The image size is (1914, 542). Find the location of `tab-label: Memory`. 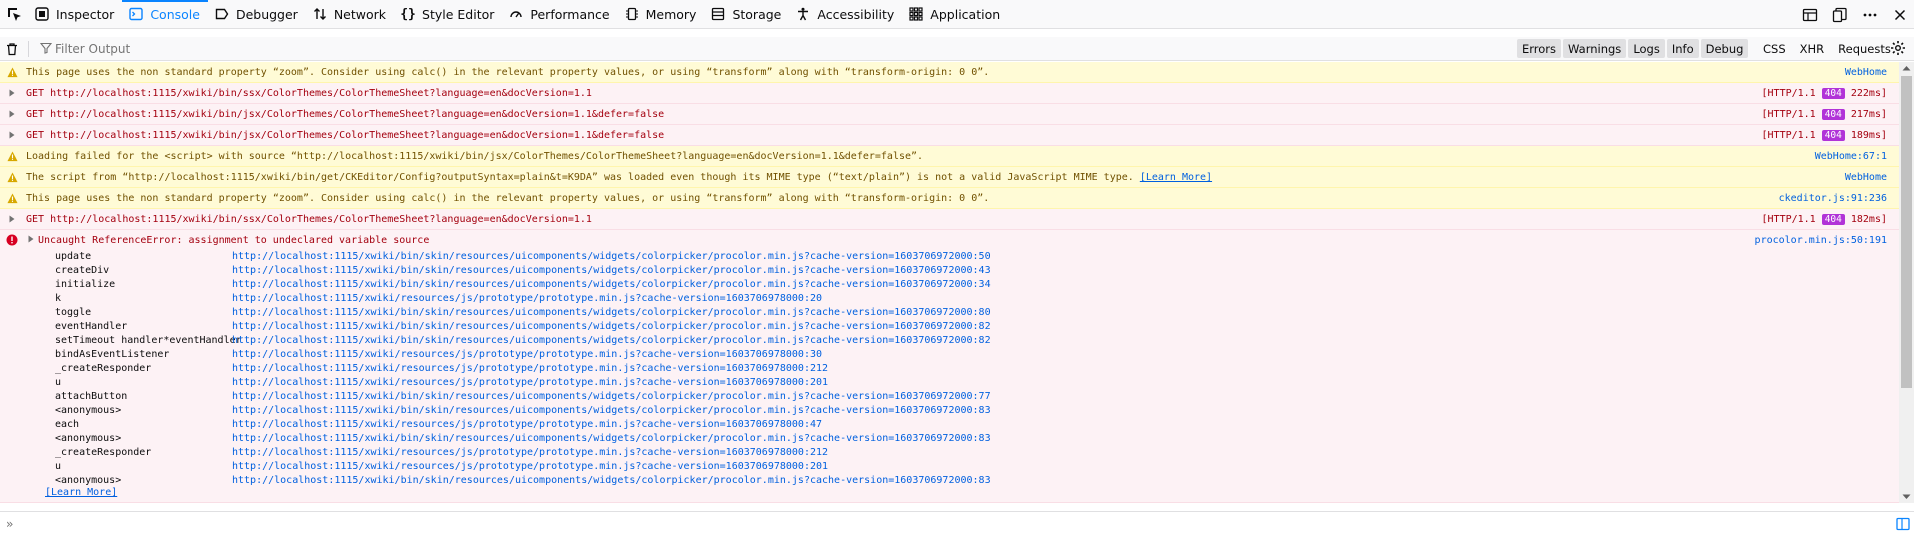

tab-label: Memory is located at coordinates (671, 14).